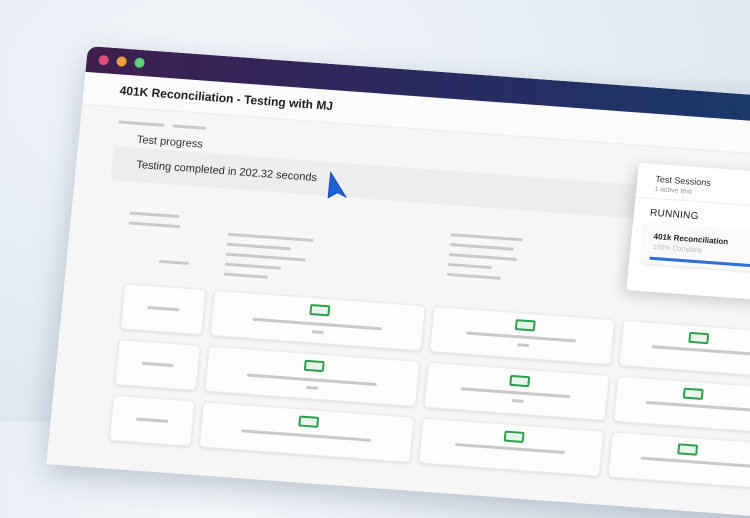 The height and width of the screenshot is (518, 750). What do you see at coordinates (673, 190) in the screenshot?
I see `sessions-subtitle: 1 active test` at bounding box center [673, 190].